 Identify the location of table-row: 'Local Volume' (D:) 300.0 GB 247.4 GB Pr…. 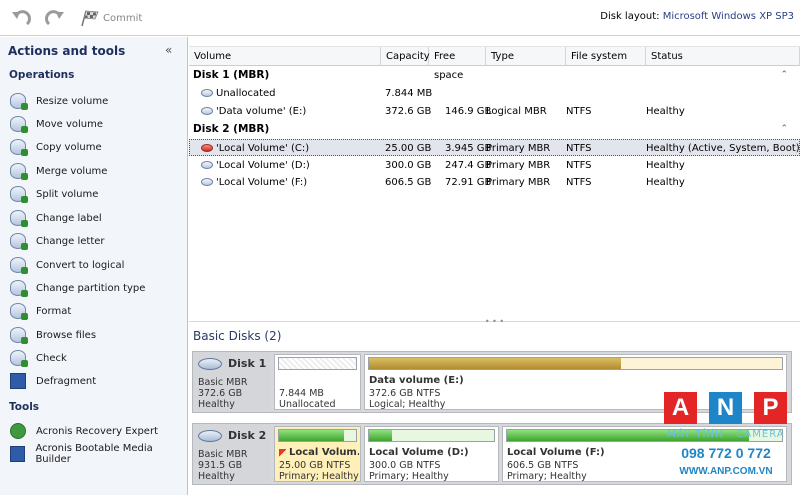
(494, 165).